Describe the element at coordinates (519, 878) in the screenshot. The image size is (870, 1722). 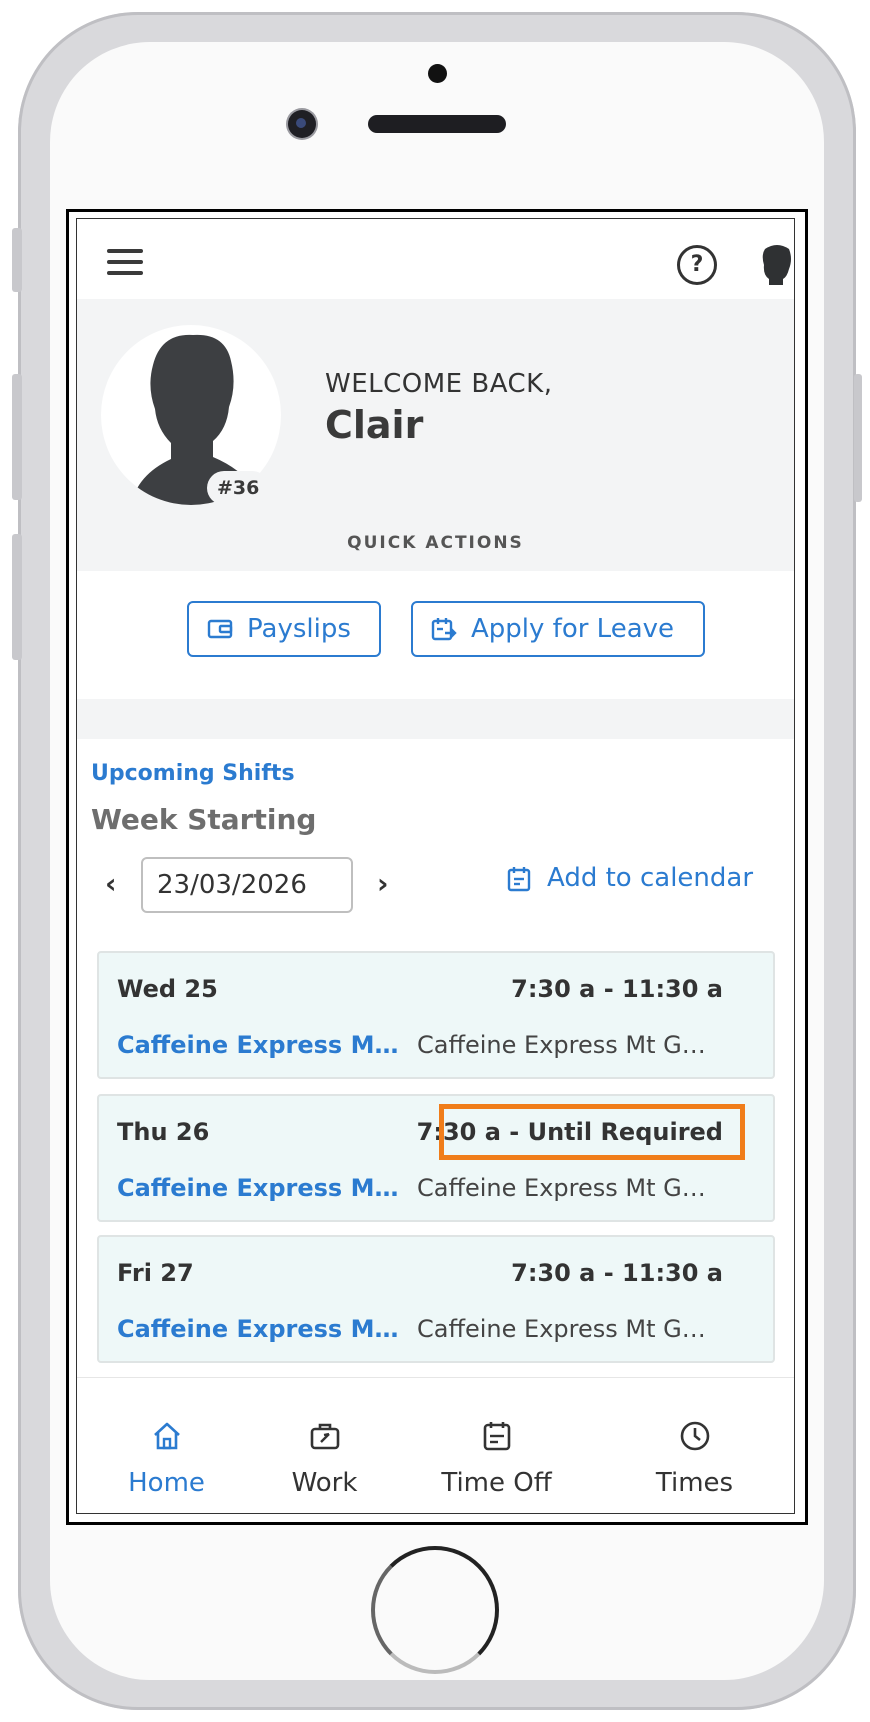
I see `calendar-icon` at that location.